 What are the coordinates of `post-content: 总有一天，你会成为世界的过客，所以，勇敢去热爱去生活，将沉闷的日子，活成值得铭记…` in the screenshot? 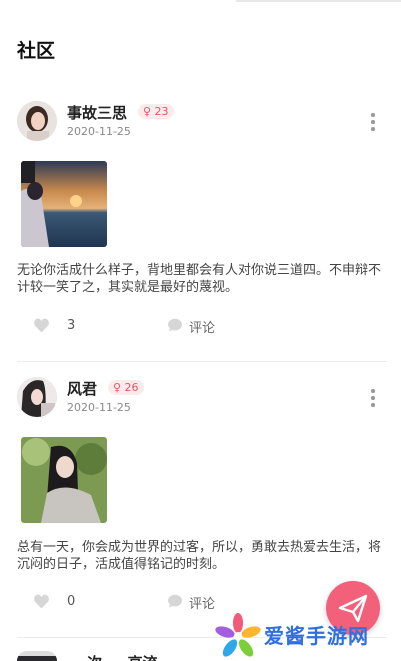 It's located at (199, 556).